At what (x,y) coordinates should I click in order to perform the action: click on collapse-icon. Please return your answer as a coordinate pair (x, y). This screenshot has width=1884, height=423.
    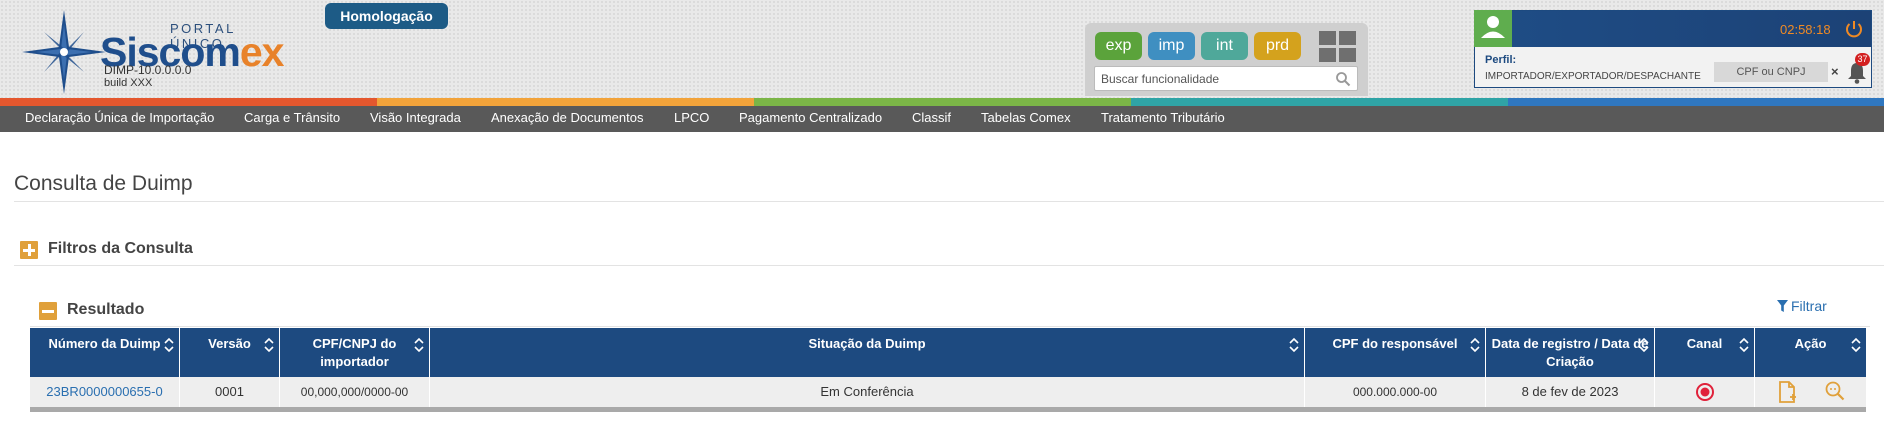
    Looking at the image, I should click on (48, 311).